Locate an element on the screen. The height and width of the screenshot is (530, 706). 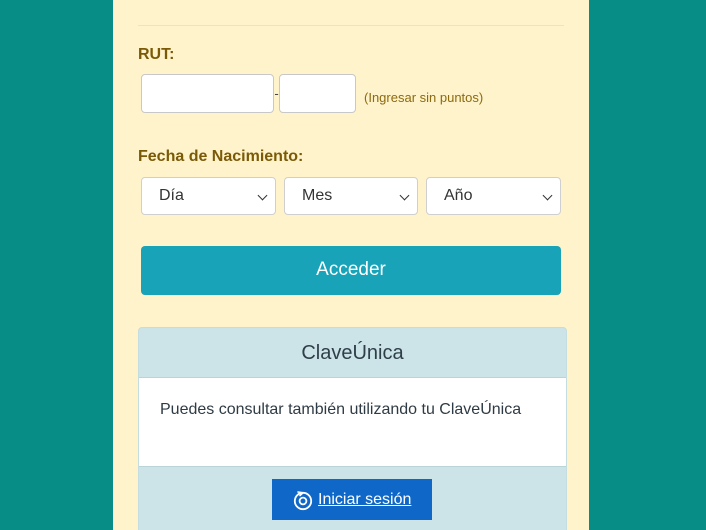
day-select: Día is located at coordinates (208, 196).